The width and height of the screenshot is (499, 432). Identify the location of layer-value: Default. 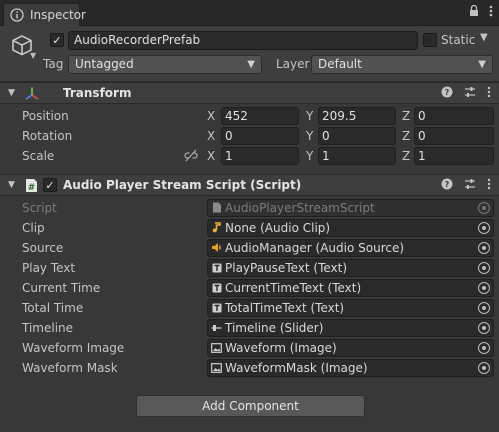
(340, 64).